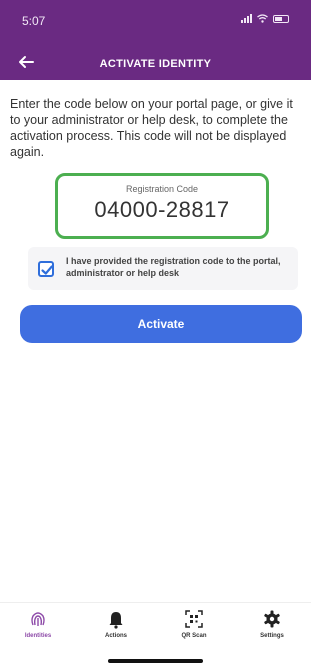  What do you see at coordinates (162, 209) in the screenshot?
I see `registration-code-value: 04000-28817` at bounding box center [162, 209].